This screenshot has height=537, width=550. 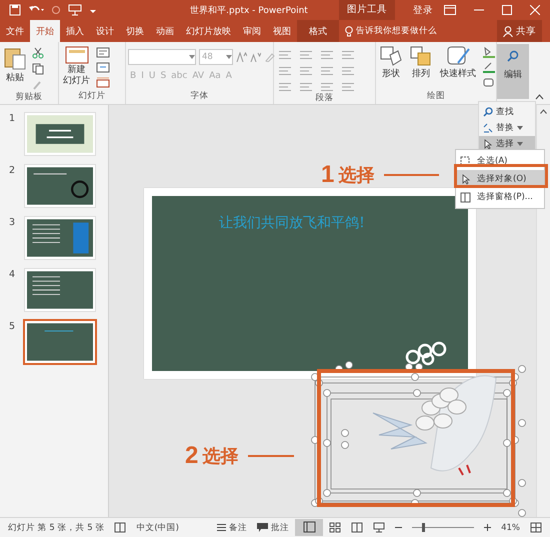 I want to click on reading-view-icon, so click(x=357, y=527).